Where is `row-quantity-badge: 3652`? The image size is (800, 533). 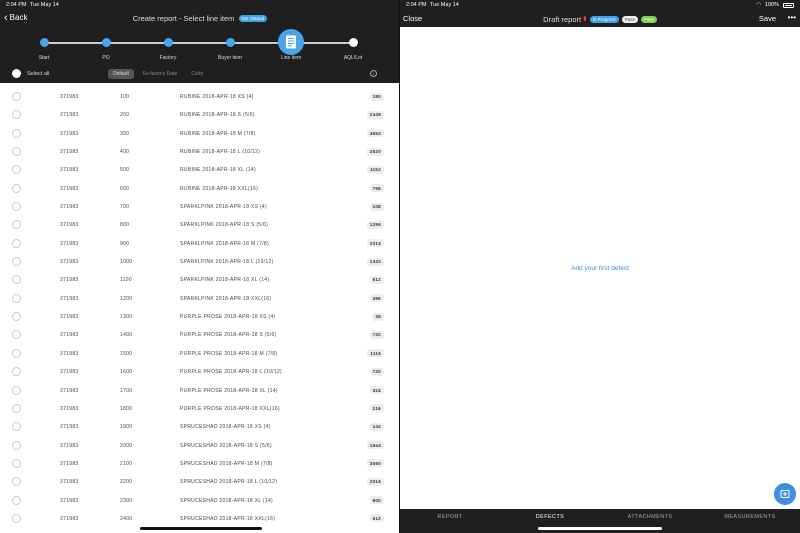 row-quantity-badge: 3652 is located at coordinates (375, 133).